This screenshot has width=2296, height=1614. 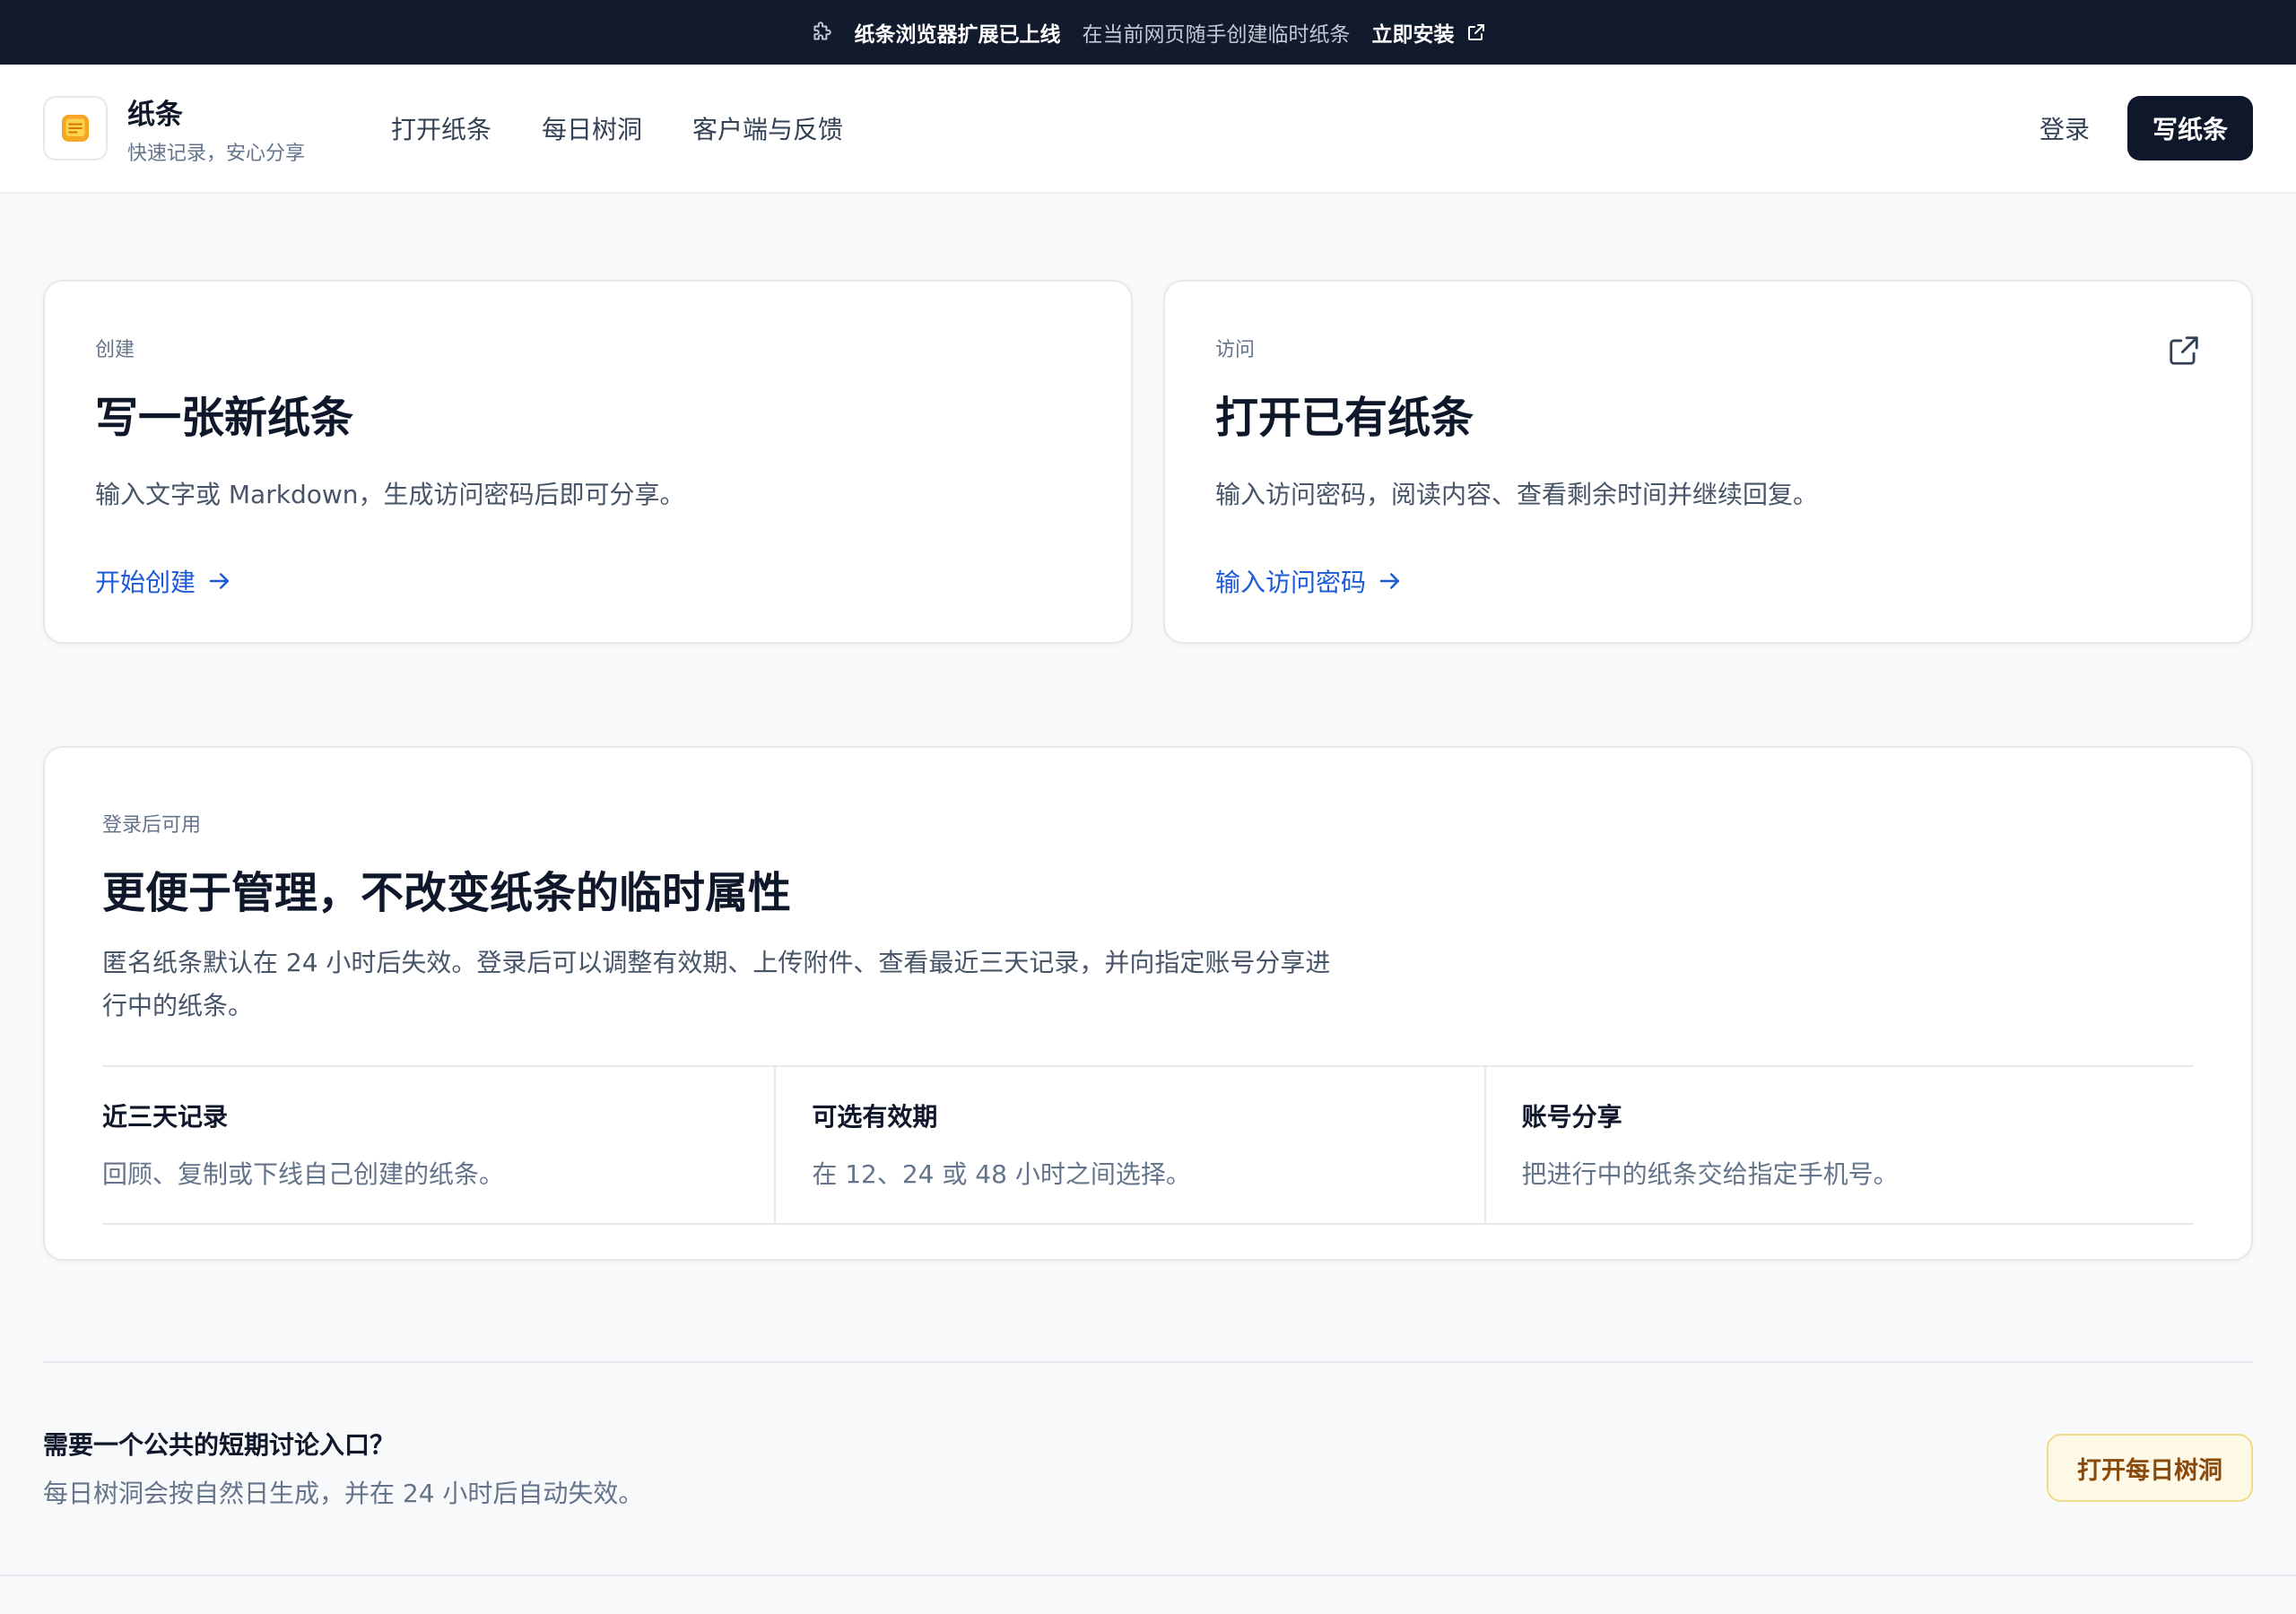 I want to click on panel-eyebrow: 登录后可用, so click(x=152, y=825).